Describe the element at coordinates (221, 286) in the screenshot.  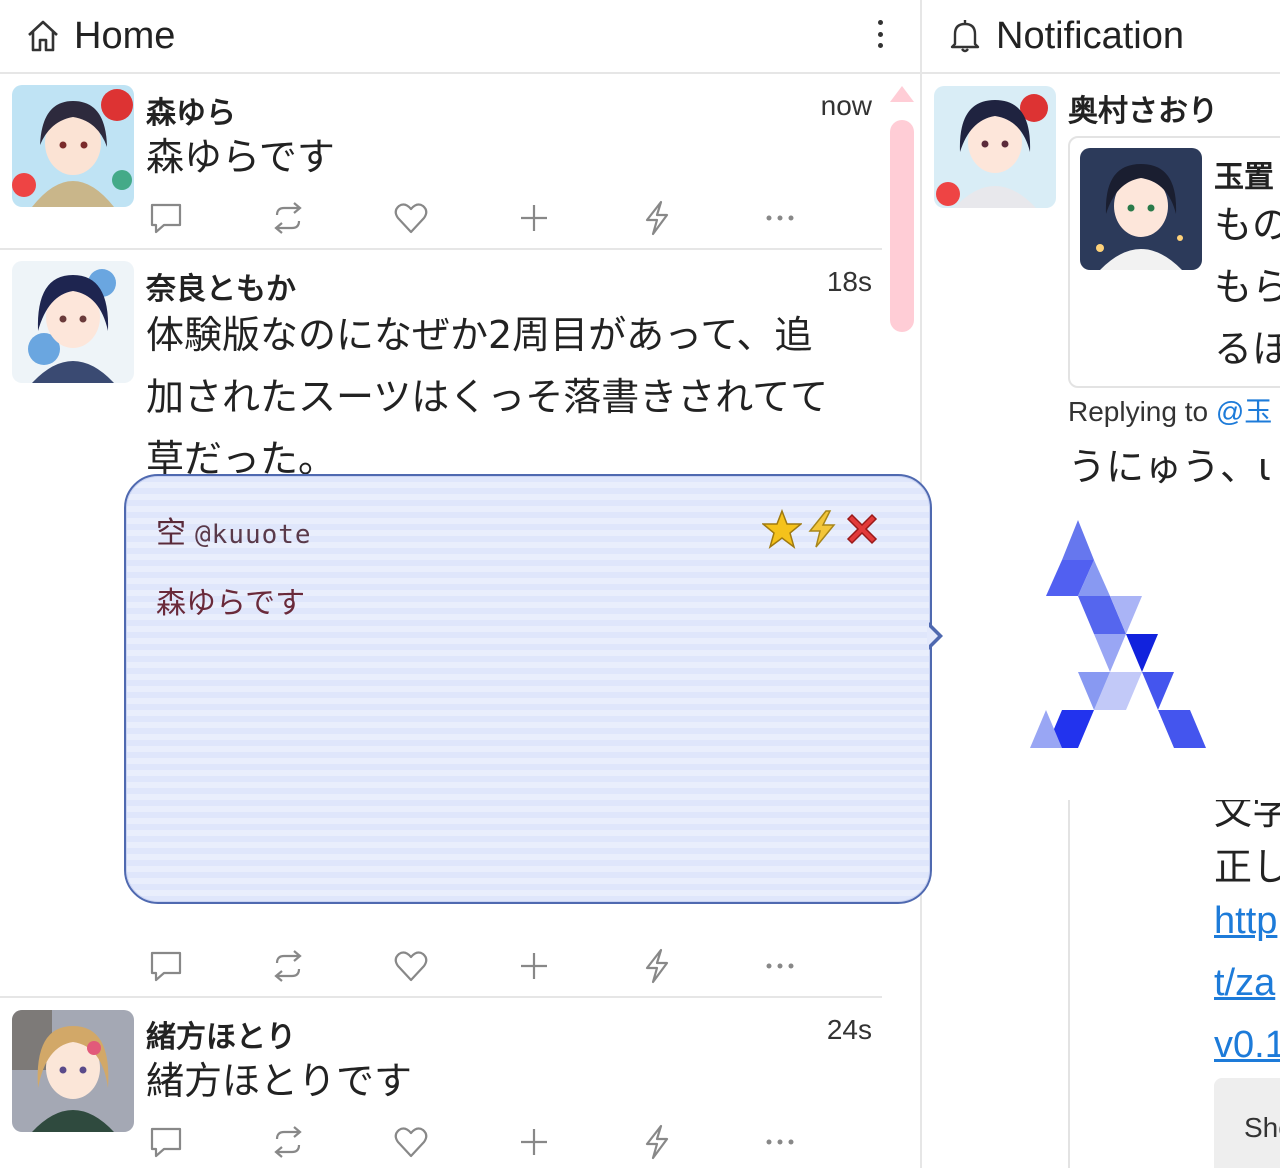
I see `note-author: 奈良ともか` at that location.